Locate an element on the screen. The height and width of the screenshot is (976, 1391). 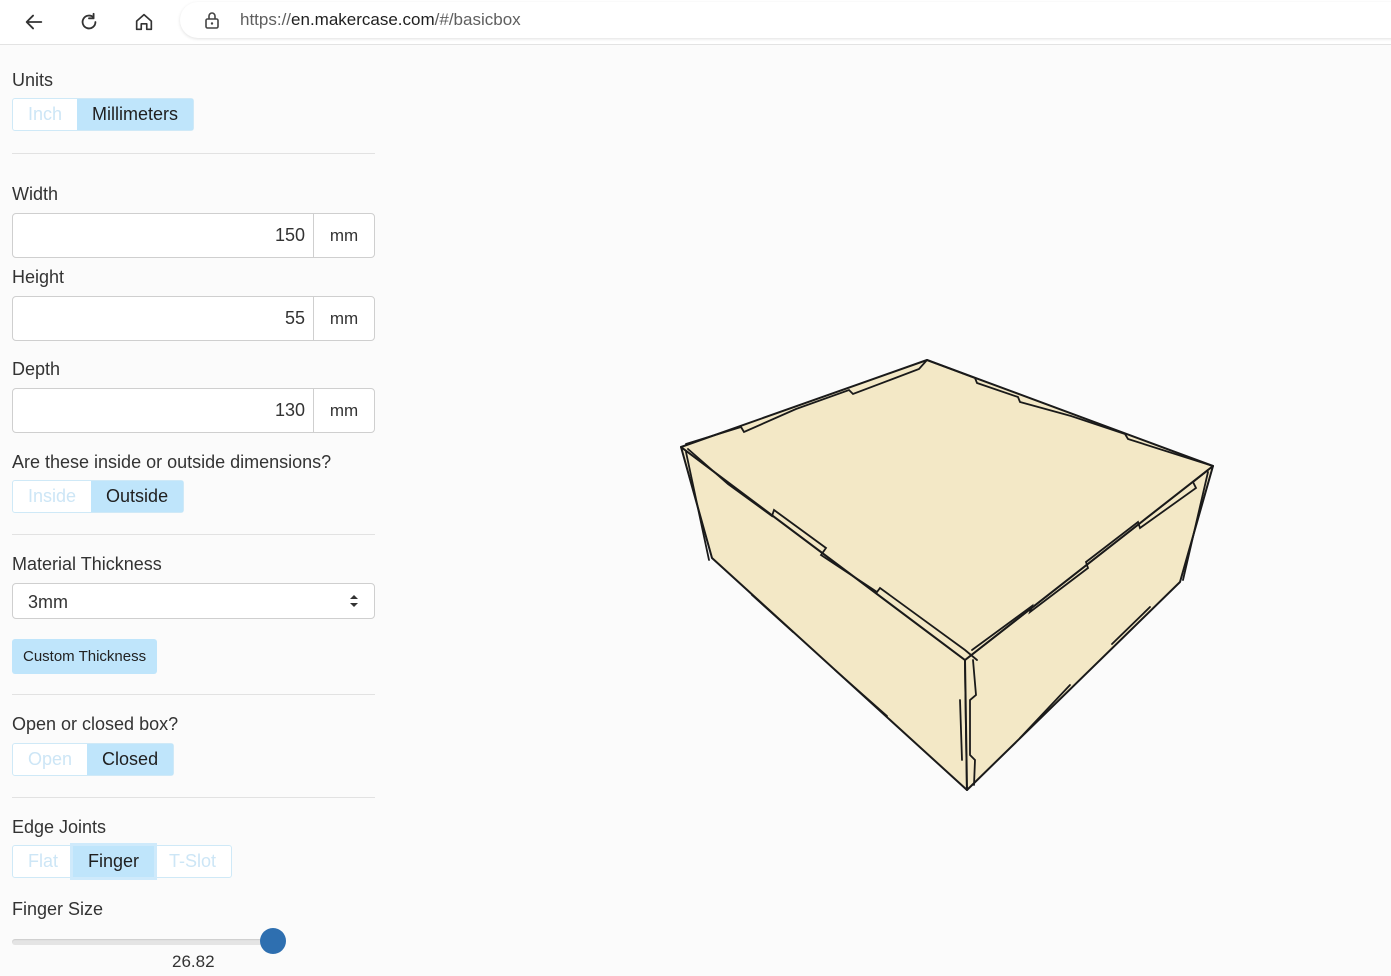
finger-size-value: 26.82 is located at coordinates (193, 961).